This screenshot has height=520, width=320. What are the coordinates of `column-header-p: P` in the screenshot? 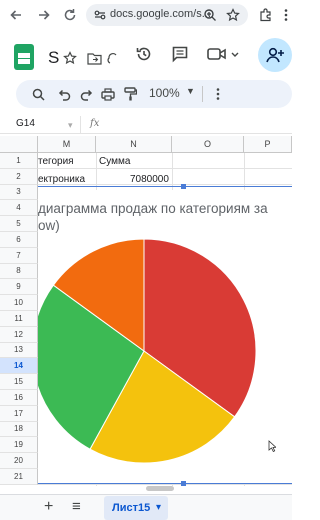 It's located at (268, 144).